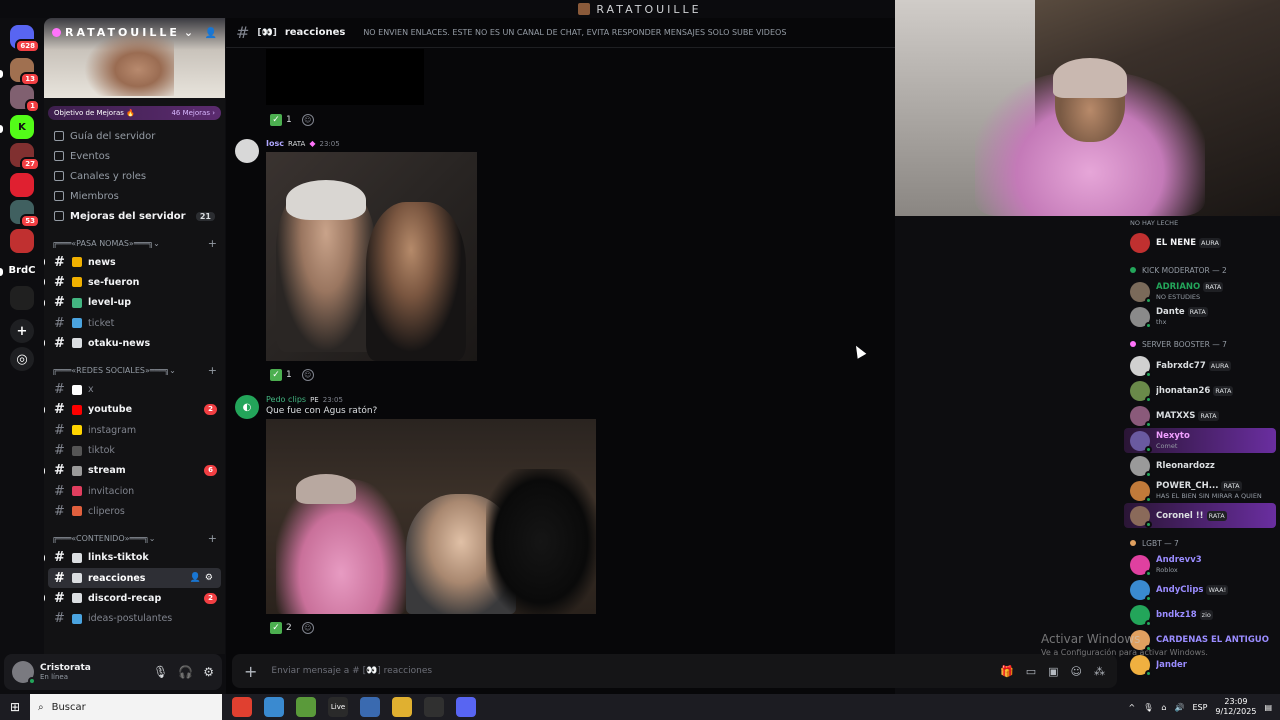 The image size is (1280, 720). Describe the element at coordinates (134, 618) in the screenshot. I see `channel-item-ideas-postulantes: # ideas-postulantes` at that location.